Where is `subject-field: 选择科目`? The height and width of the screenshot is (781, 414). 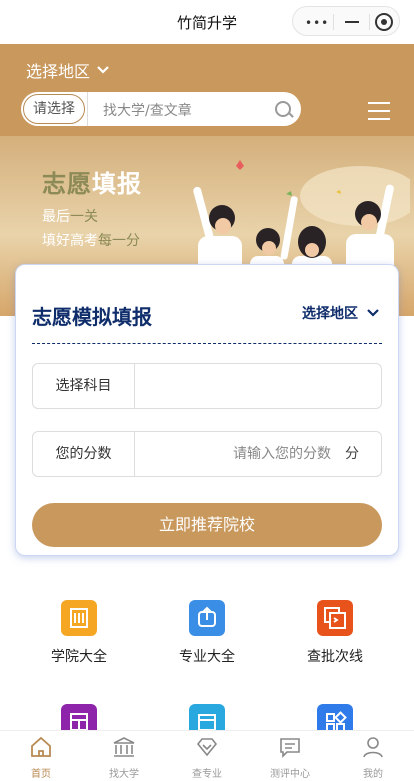 subject-field: 选择科目 is located at coordinates (207, 386).